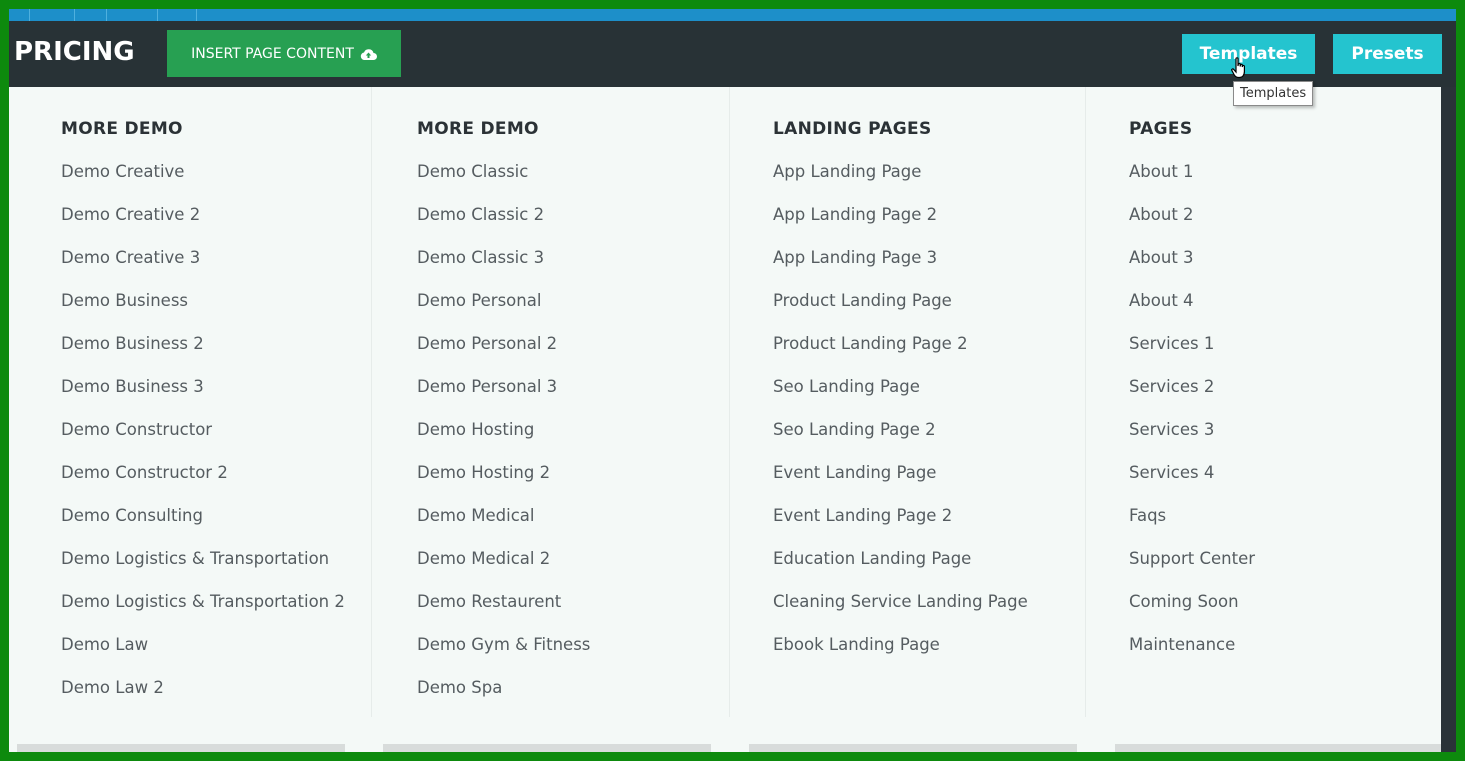 This screenshot has width=1465, height=761. What do you see at coordinates (1192, 269) in the screenshot?
I see `menu-item: About 3` at bounding box center [1192, 269].